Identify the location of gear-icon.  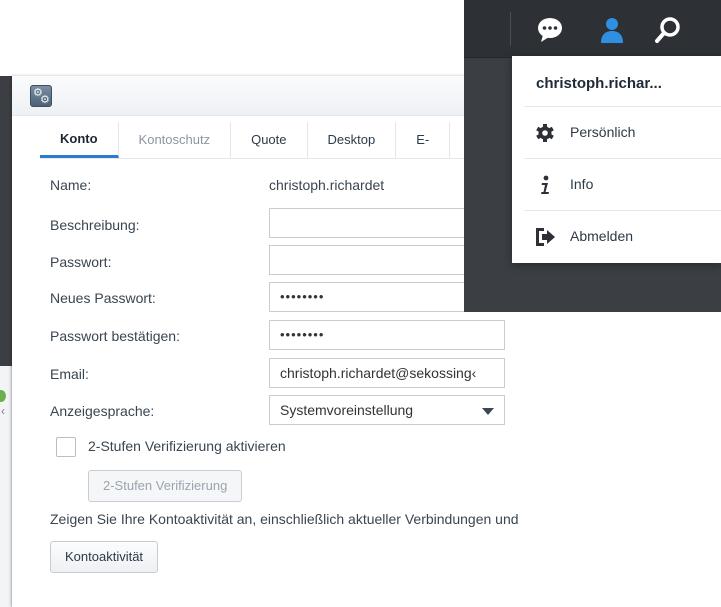
(545, 133).